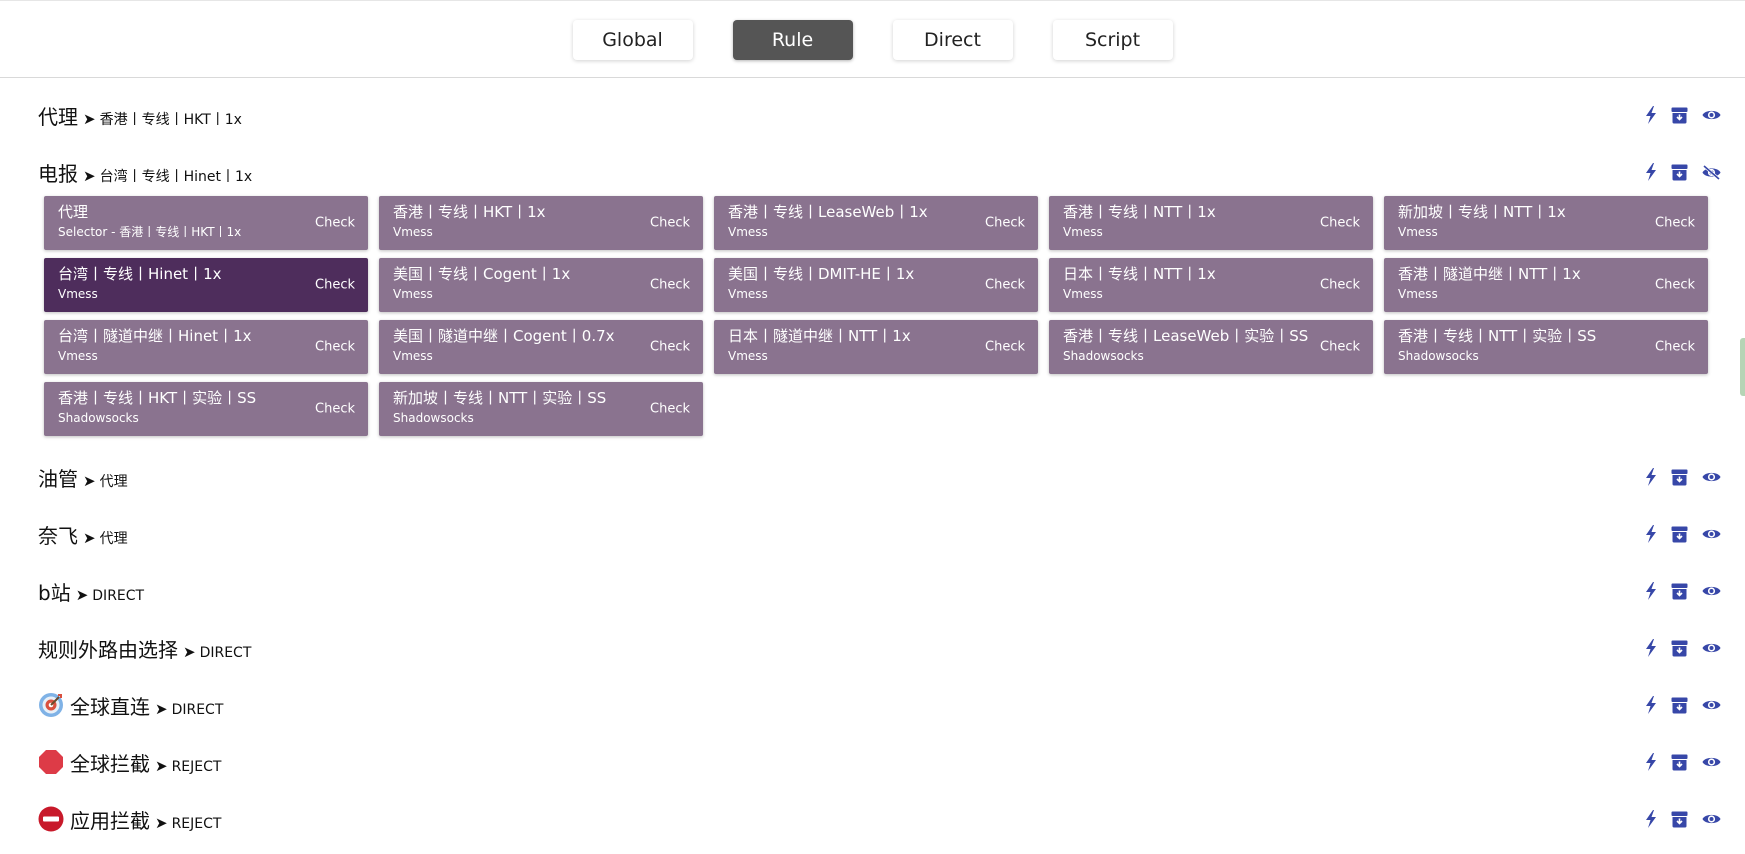  I want to click on group-name: 代理, so click(58, 116).